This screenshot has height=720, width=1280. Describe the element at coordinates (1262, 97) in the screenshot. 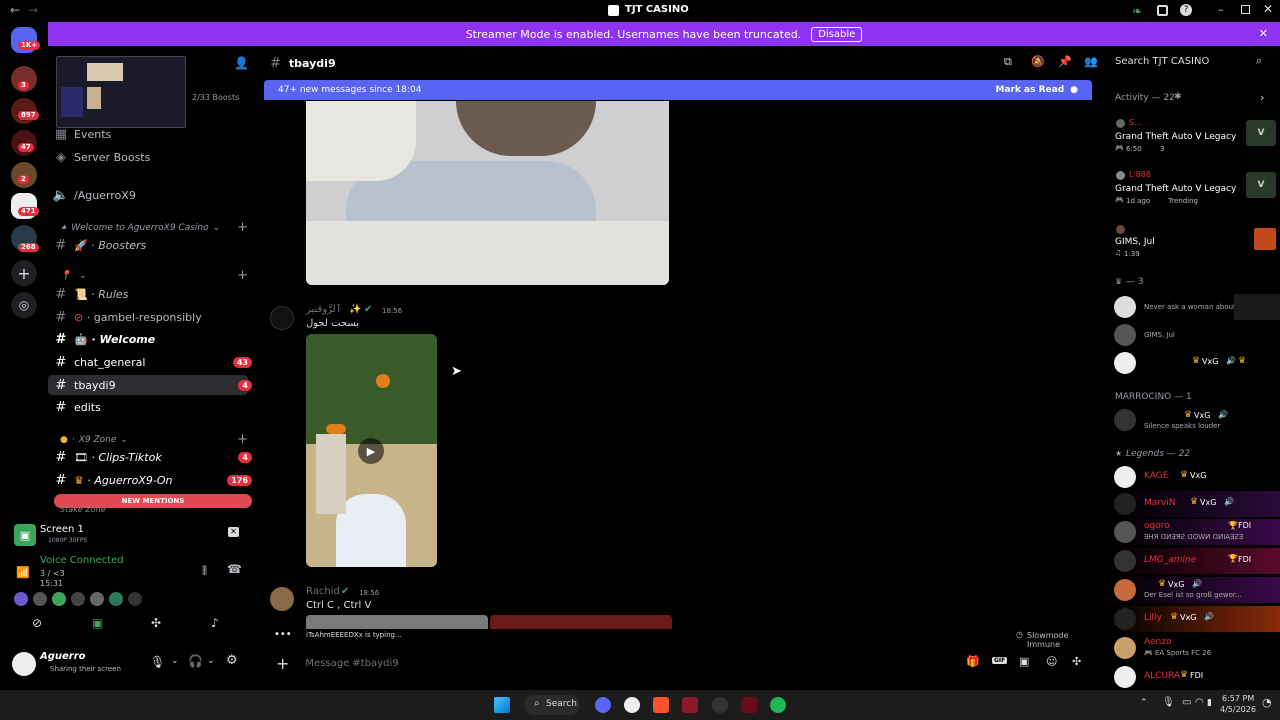

I see `chevron-right-icon: ›` at that location.